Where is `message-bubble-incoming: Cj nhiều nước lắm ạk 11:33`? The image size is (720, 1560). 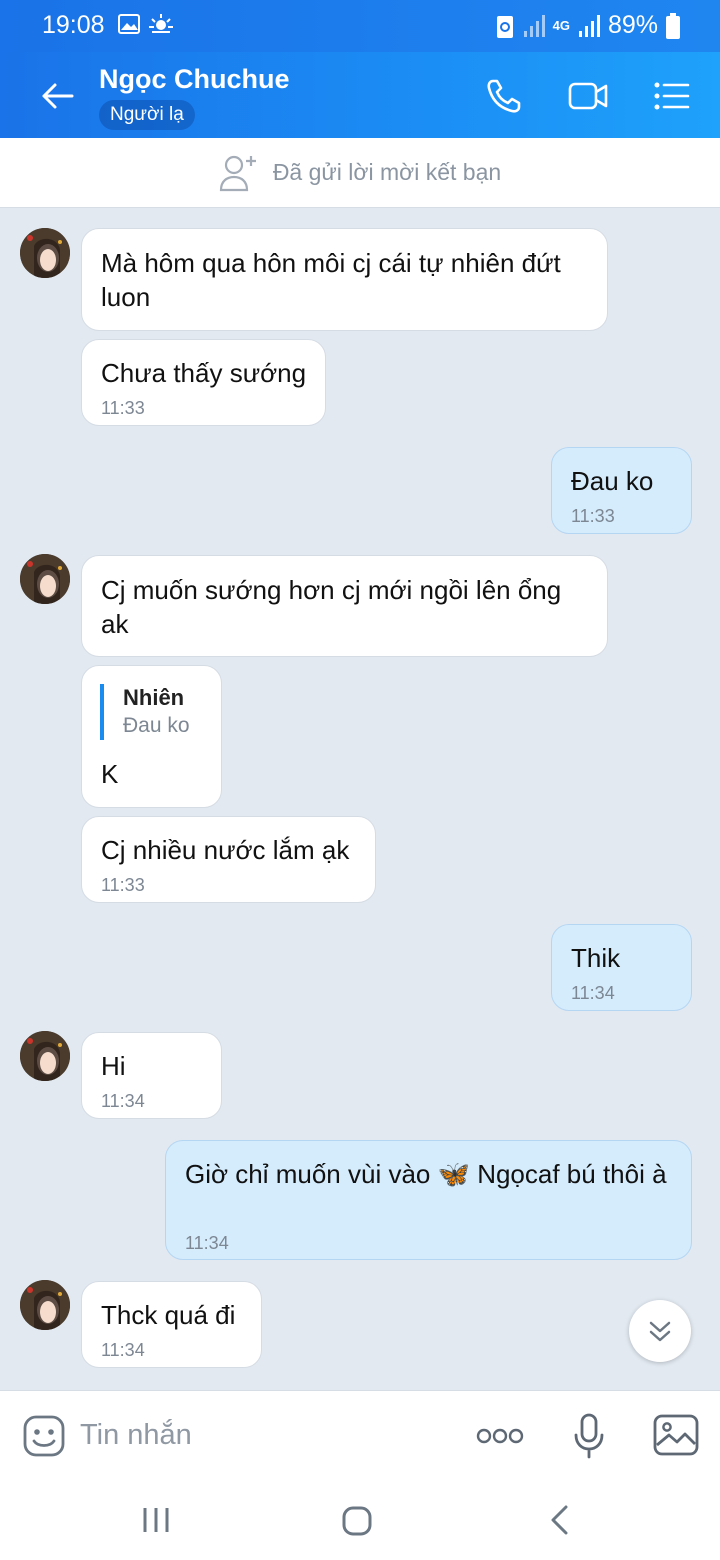 message-bubble-incoming: Cj nhiều nước lắm ạk 11:33 is located at coordinates (228, 859).